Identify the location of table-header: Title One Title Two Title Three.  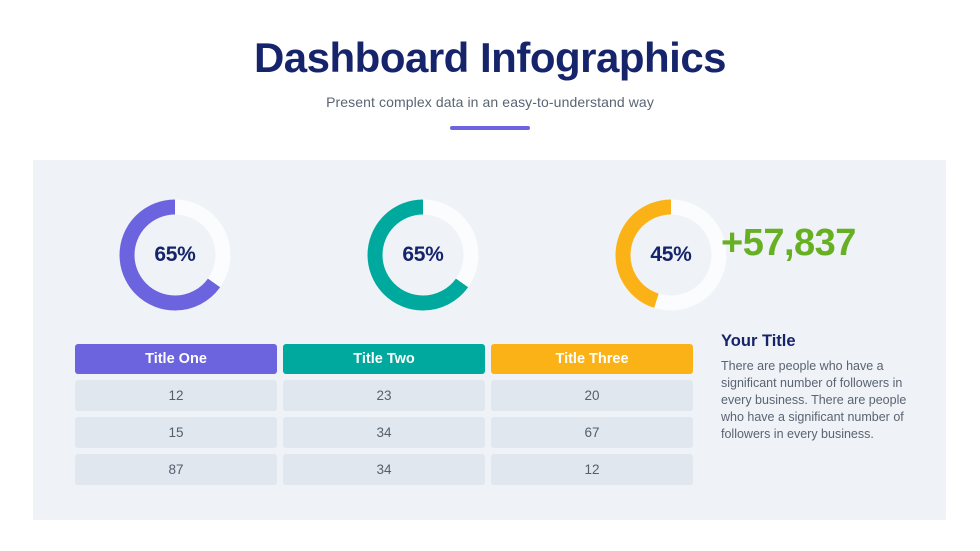
(384, 359).